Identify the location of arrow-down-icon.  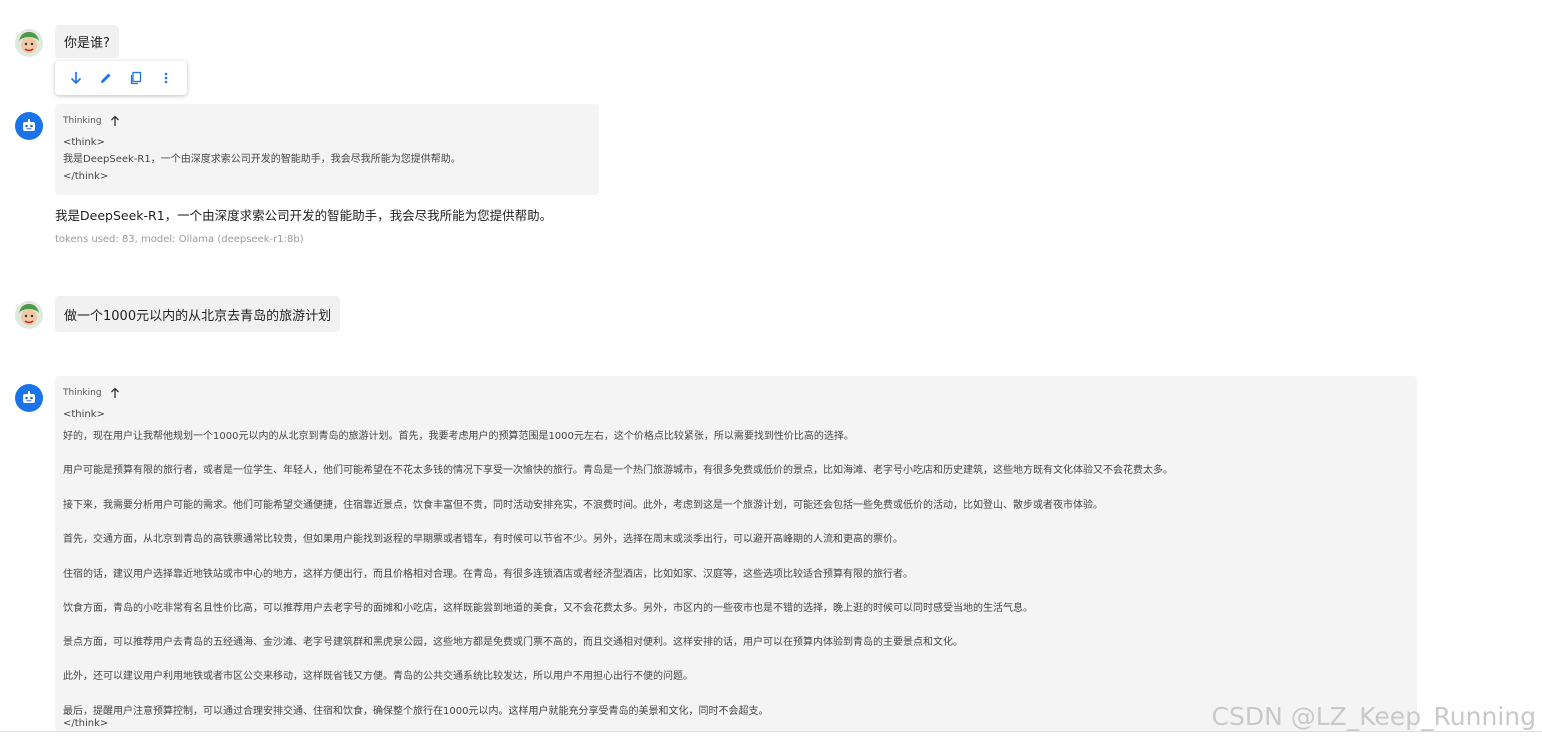
(76, 78).